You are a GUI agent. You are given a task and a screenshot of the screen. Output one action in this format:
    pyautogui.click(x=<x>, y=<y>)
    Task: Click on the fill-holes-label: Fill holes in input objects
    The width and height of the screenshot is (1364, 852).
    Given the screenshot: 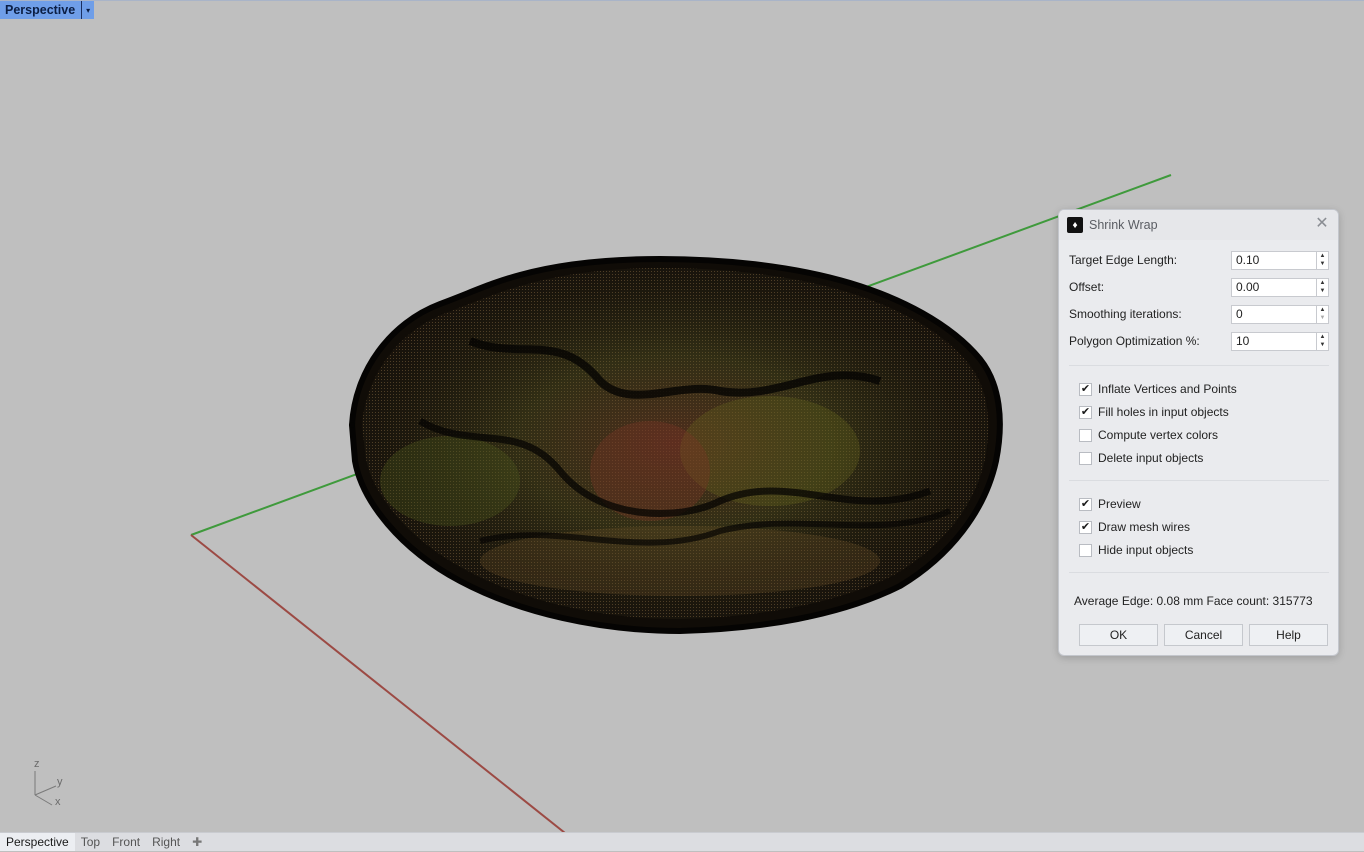 What is the action you would take?
    pyautogui.click(x=1163, y=412)
    